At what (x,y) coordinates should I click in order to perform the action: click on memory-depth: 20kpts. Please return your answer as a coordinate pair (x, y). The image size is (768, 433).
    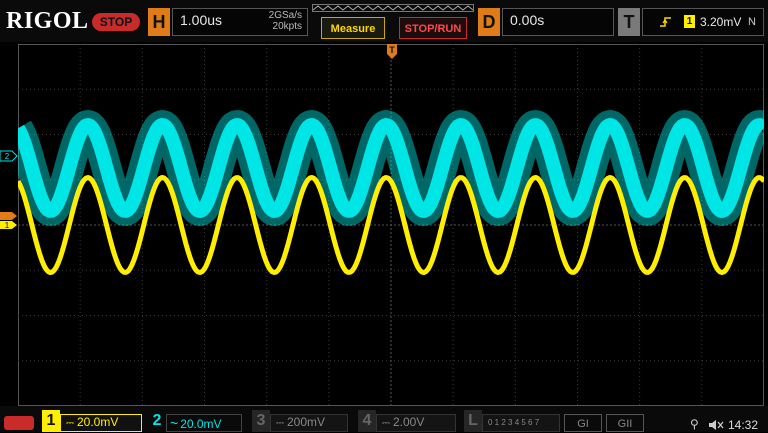
    Looking at the image, I should click on (287, 26).